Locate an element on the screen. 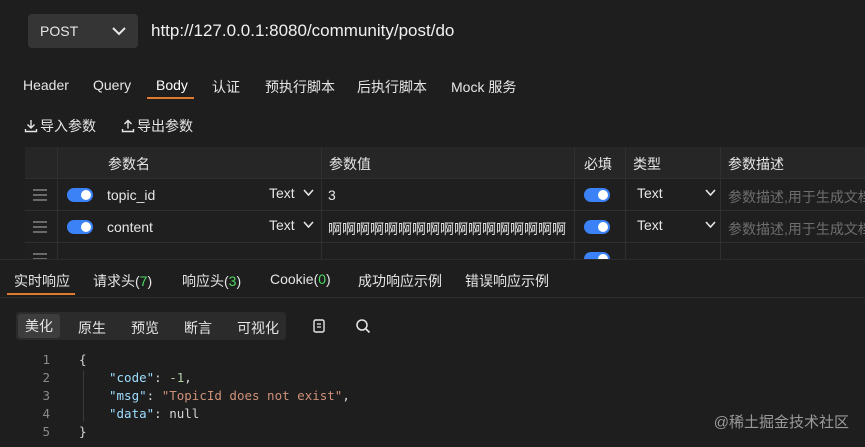  line-number: 1 is located at coordinates (46, 359).